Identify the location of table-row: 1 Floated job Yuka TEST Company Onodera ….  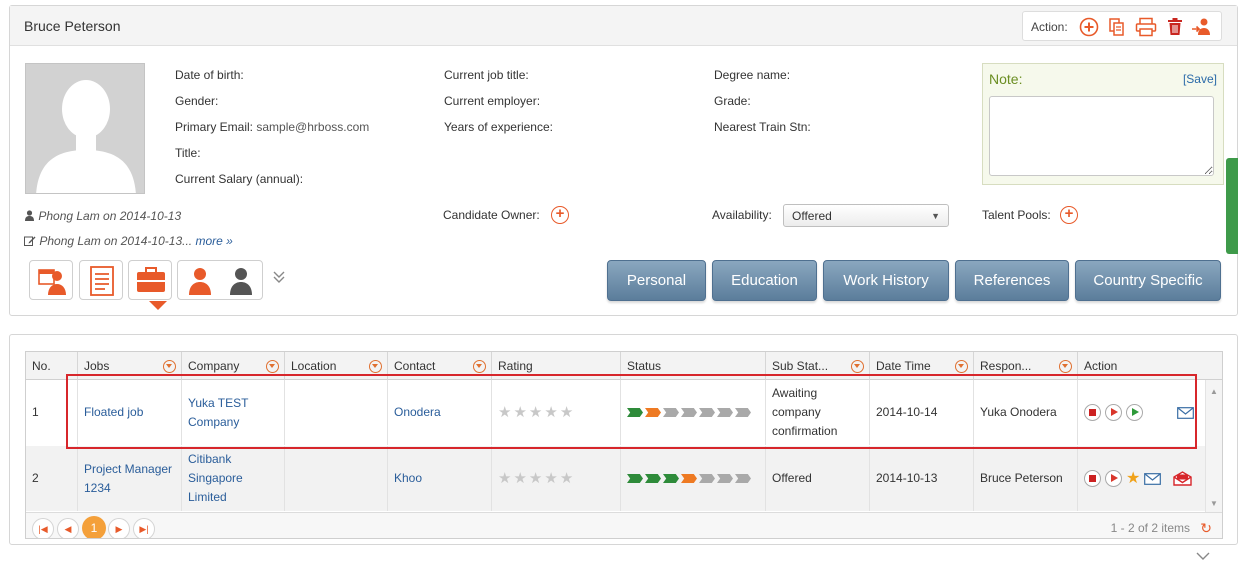
(616, 412).